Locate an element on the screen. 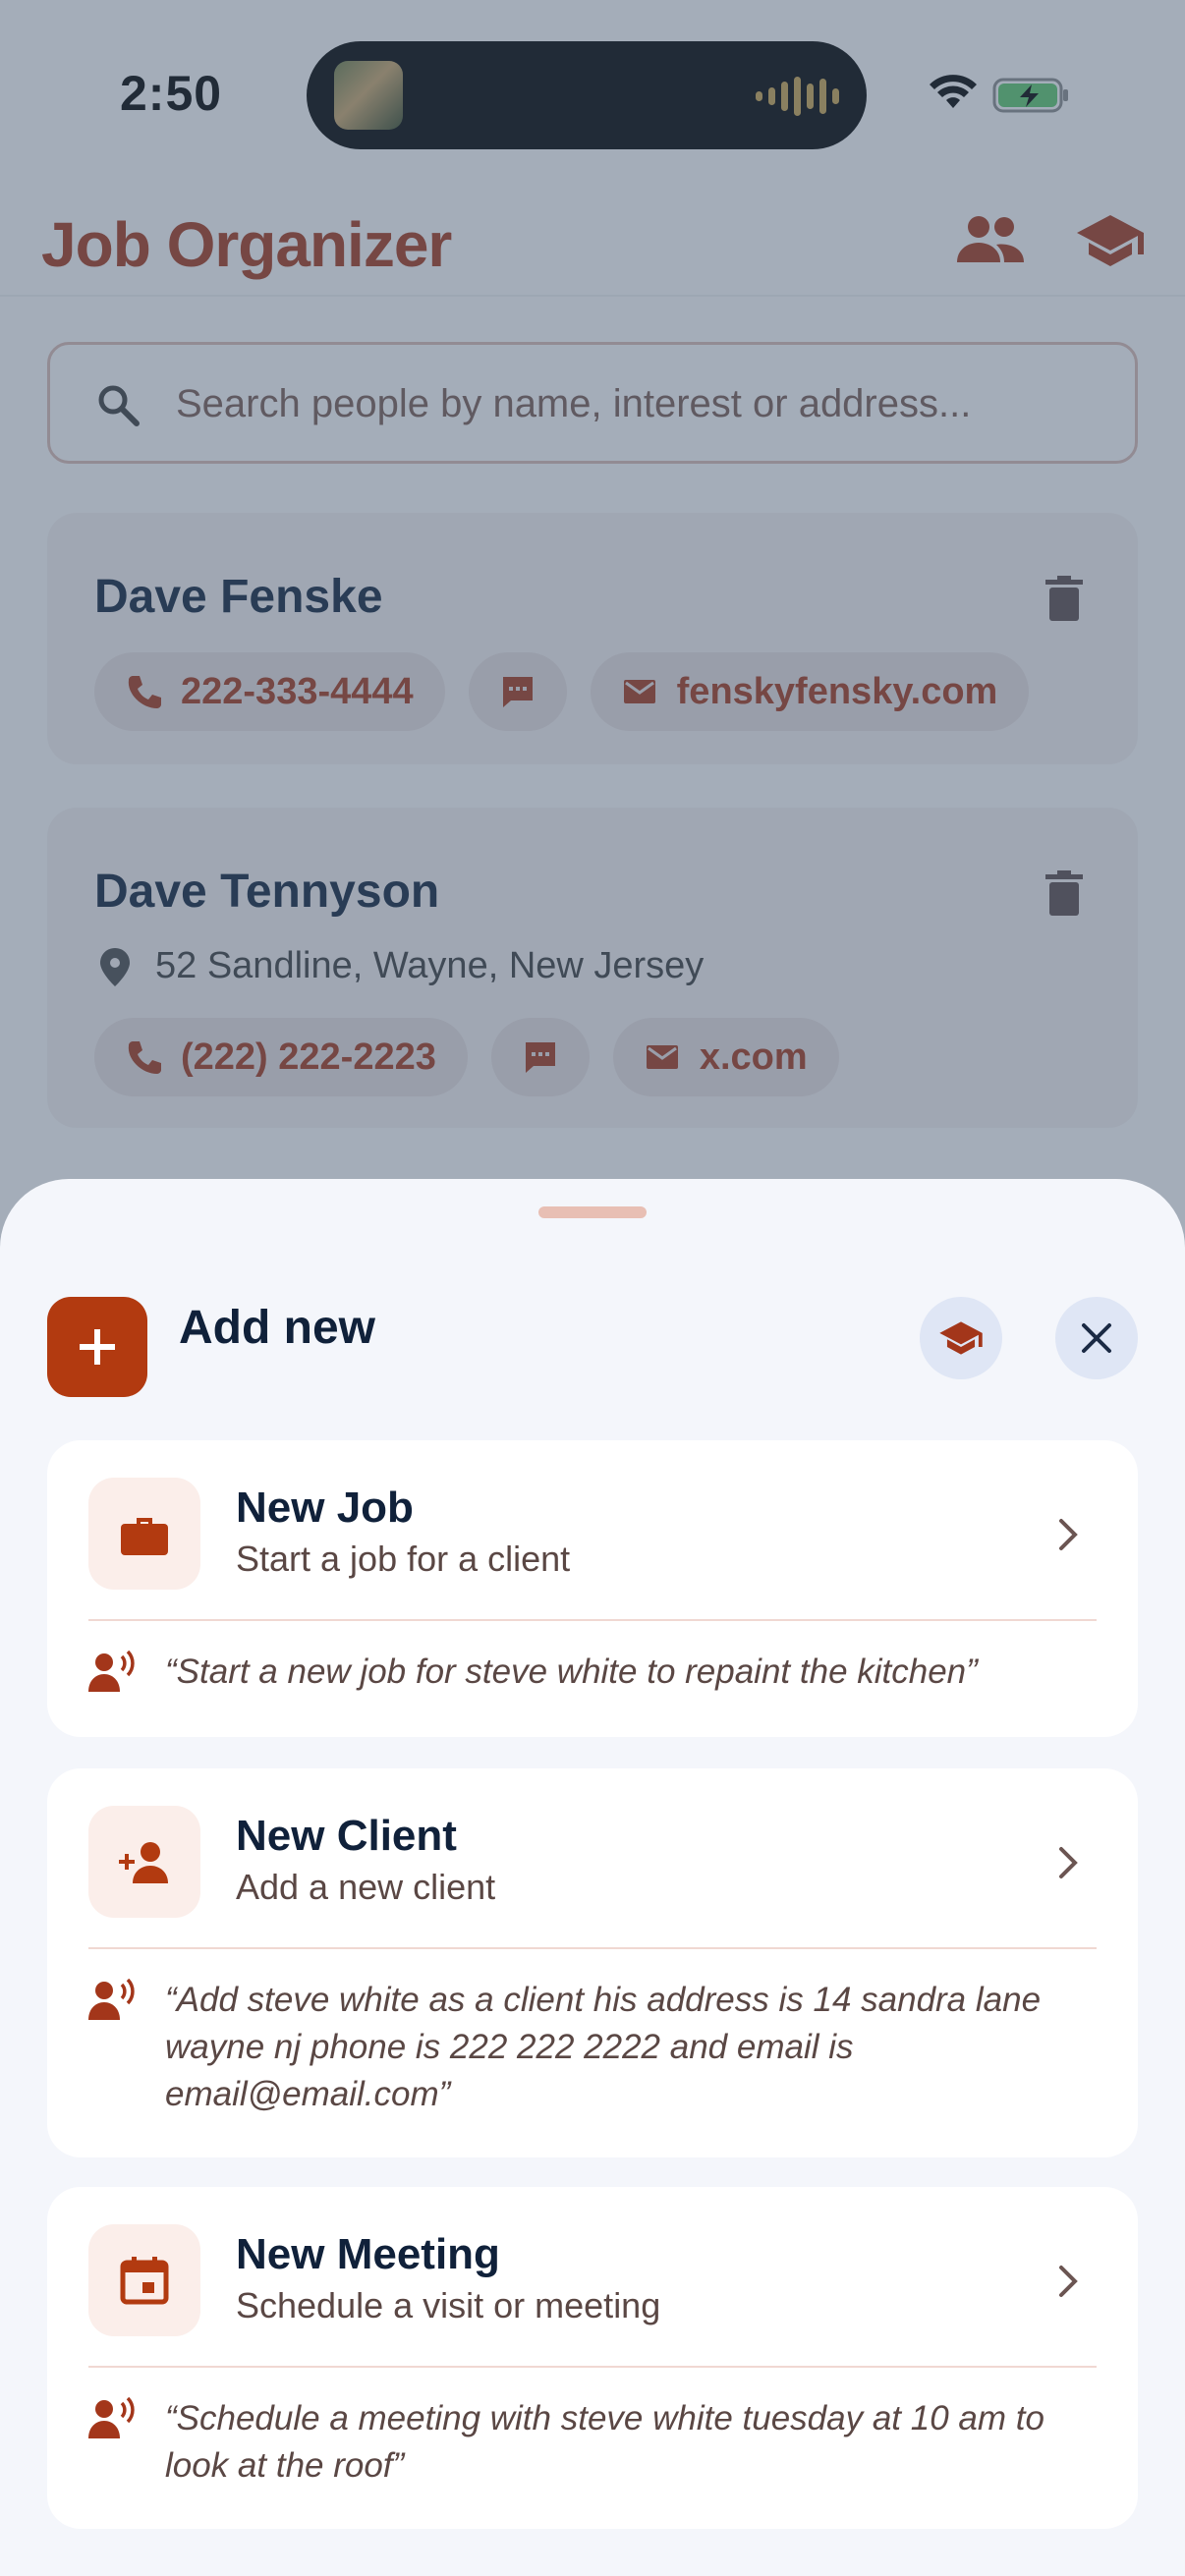 The height and width of the screenshot is (2576, 1185). sheet-title: Add new is located at coordinates (277, 1328).